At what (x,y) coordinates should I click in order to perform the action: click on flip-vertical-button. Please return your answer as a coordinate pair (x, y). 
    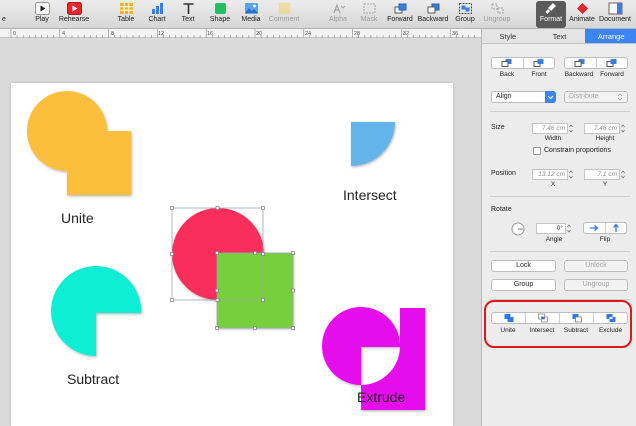
    Looking at the image, I should click on (615, 228).